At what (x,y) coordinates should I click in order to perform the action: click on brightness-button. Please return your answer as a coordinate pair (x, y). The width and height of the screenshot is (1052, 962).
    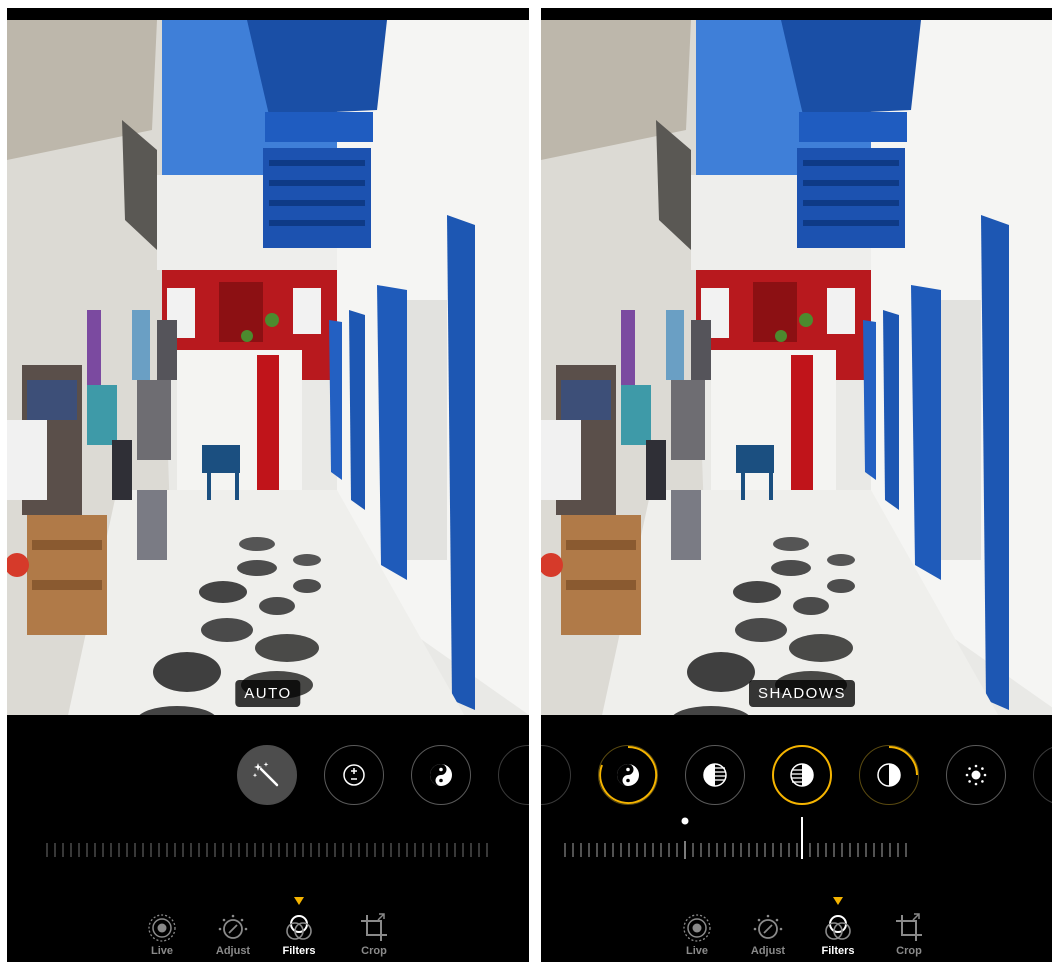
    Looking at the image, I should click on (976, 775).